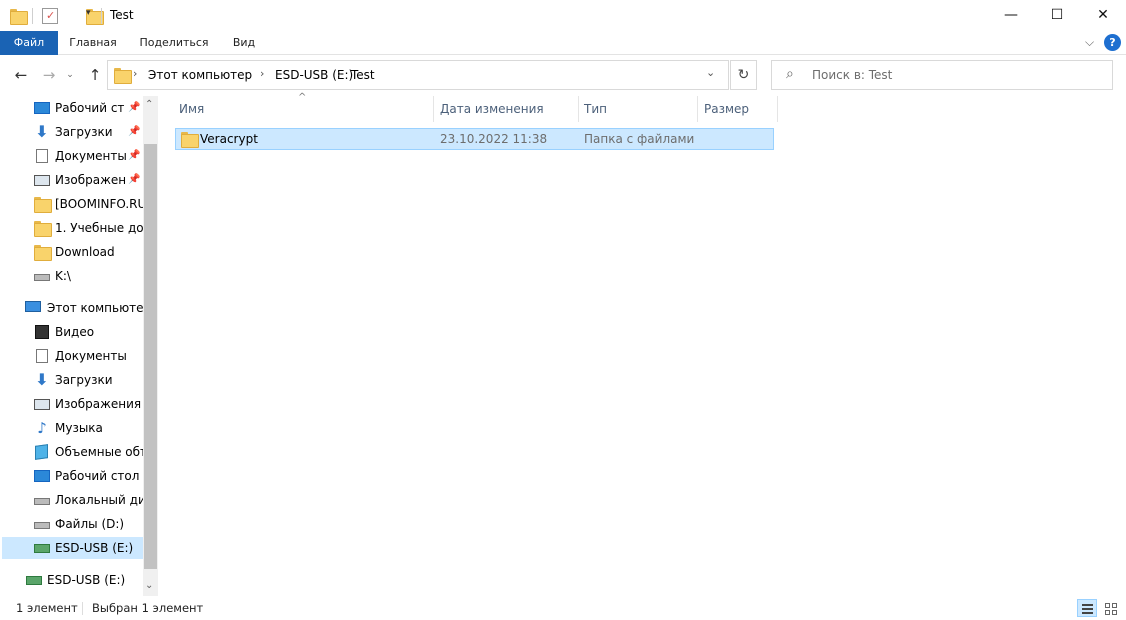  I want to click on nav-item-downloads-pc: ⬇ Загрузки, so click(71, 380).